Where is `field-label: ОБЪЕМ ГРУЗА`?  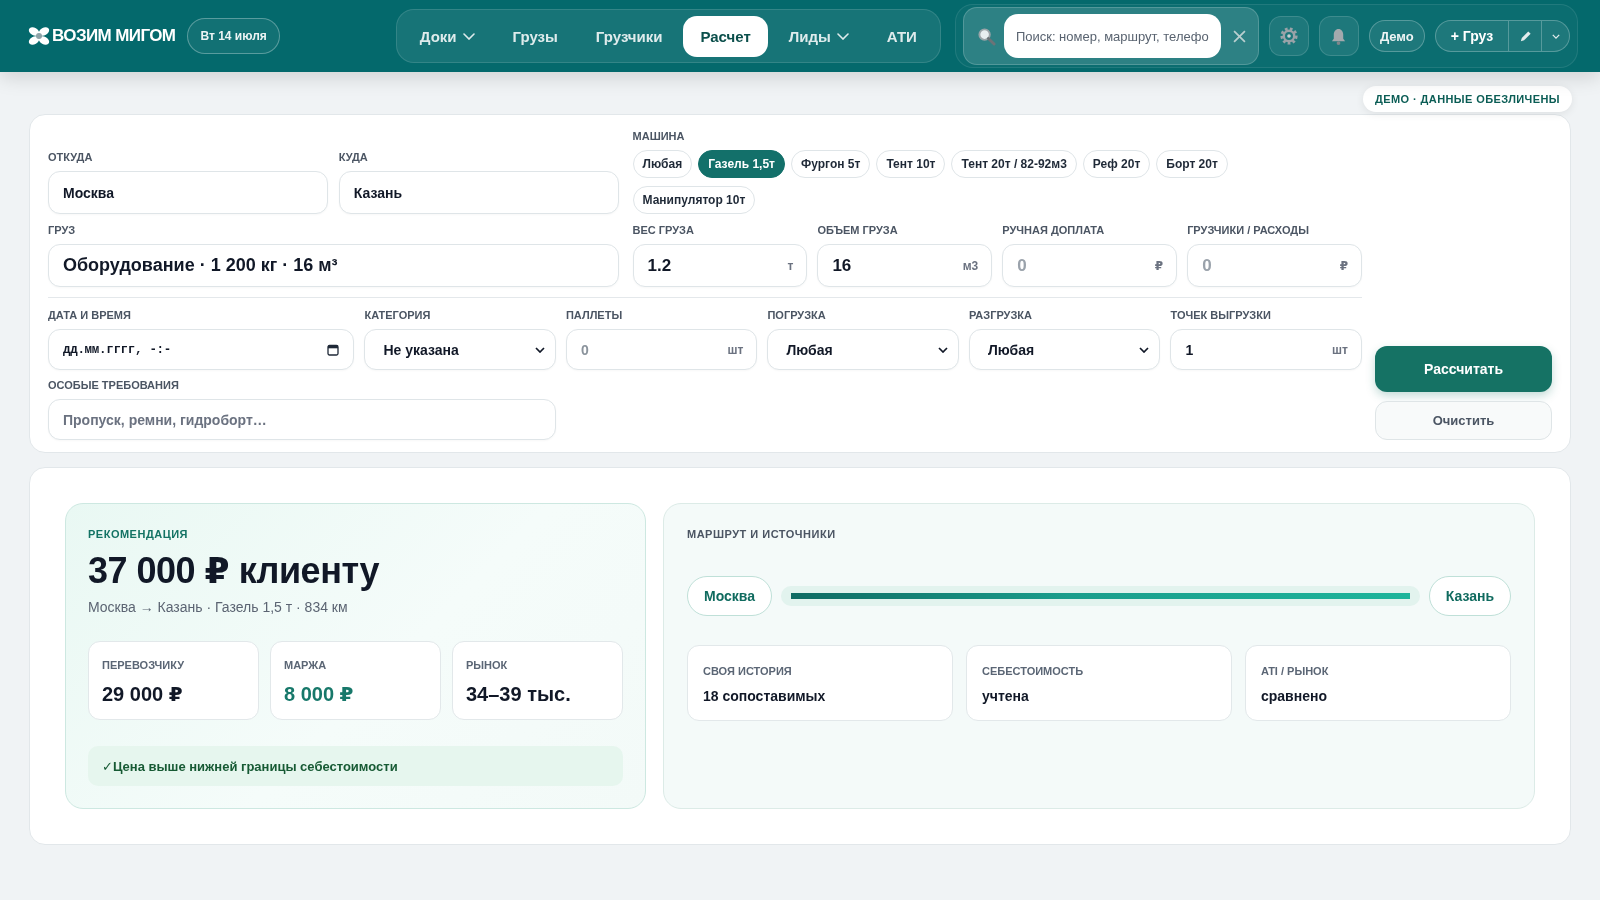 field-label: ОБЪЕМ ГРУЗА is located at coordinates (857, 230).